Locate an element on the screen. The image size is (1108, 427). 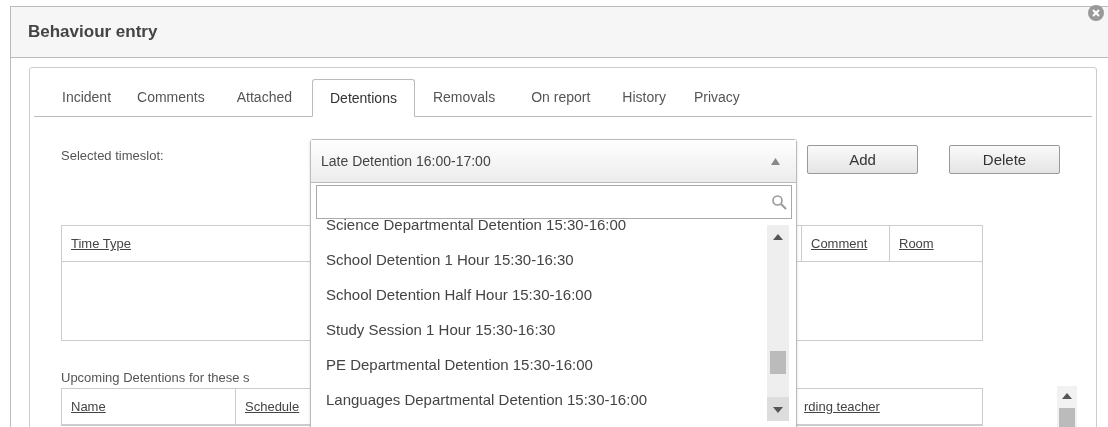
timeslot-label: Selected timeslot: is located at coordinates (112, 155).